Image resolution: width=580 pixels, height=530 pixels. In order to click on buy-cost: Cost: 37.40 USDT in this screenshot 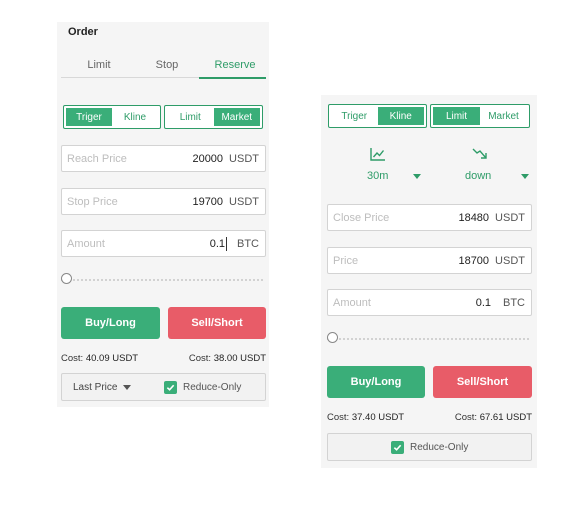, I will do `click(365, 417)`.